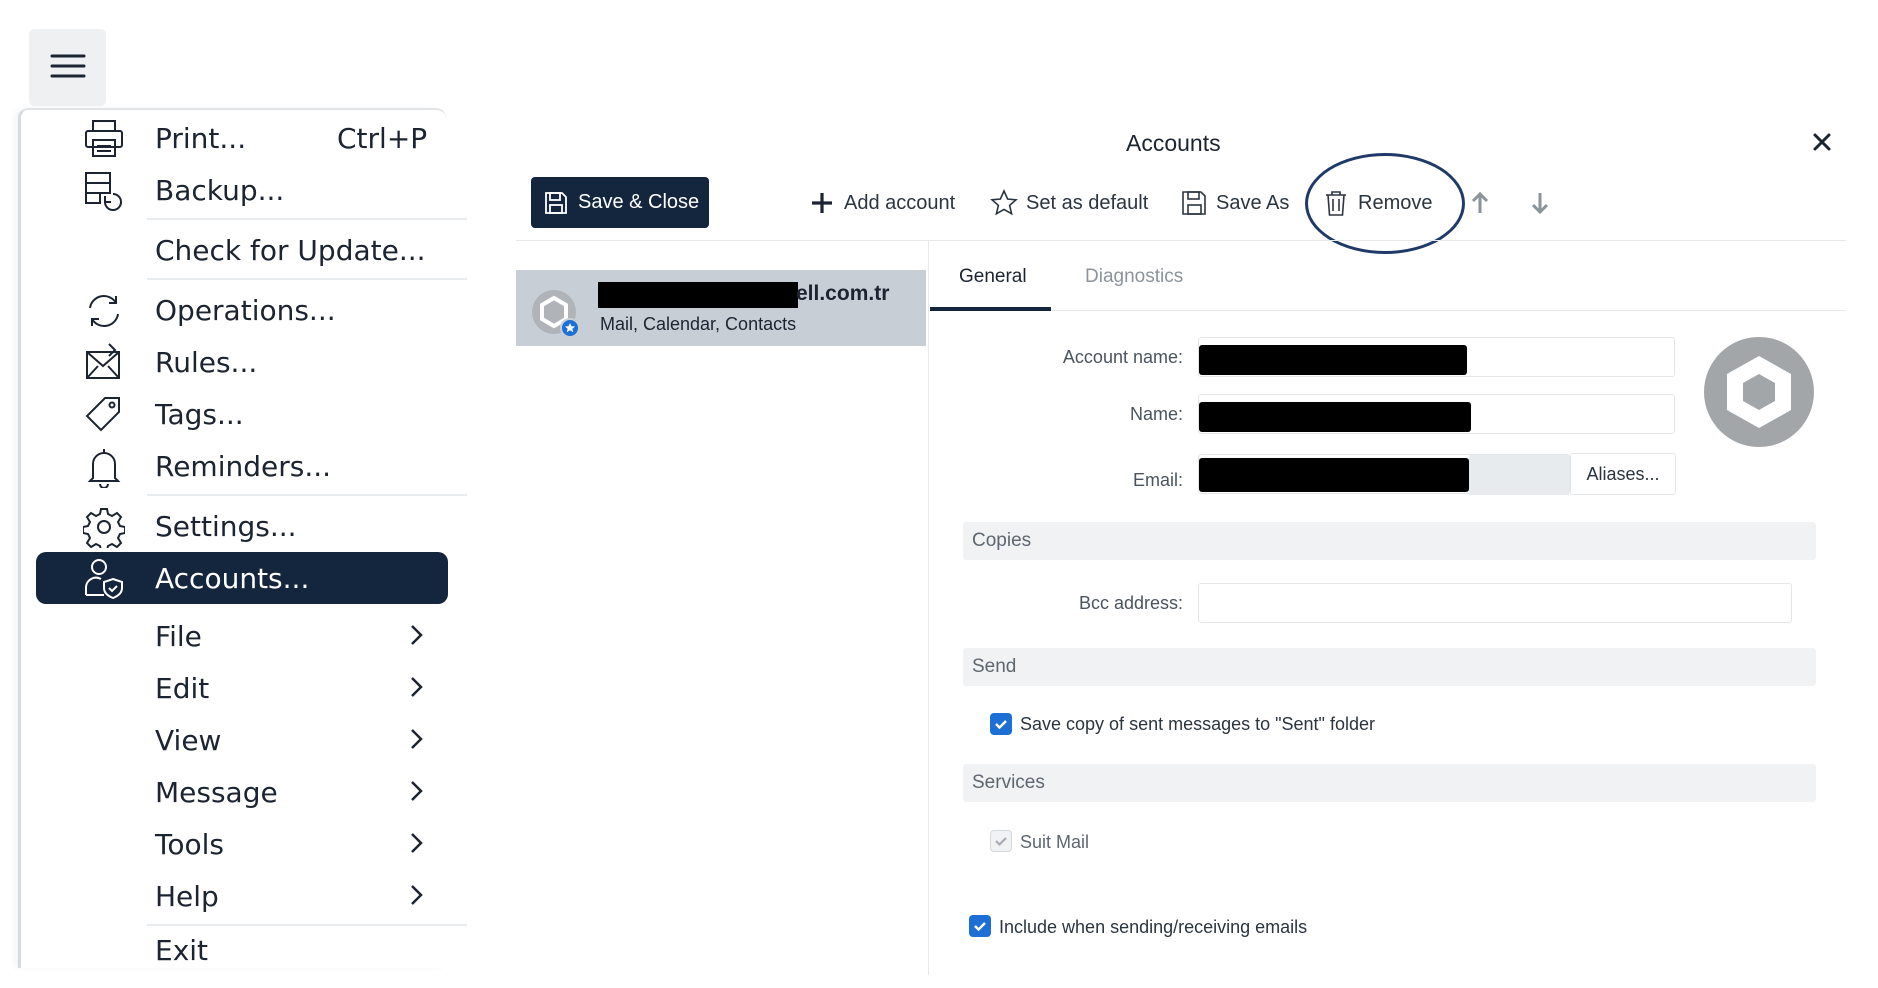 This screenshot has width=1878, height=988. I want to click on save-as-button: Save As, so click(1234, 203).